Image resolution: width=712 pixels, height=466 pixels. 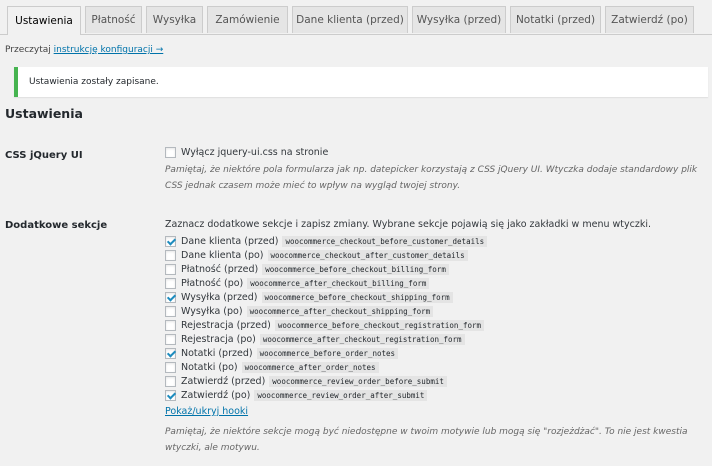 I want to click on section-option-label: Wysyłka (przed), so click(x=219, y=297).